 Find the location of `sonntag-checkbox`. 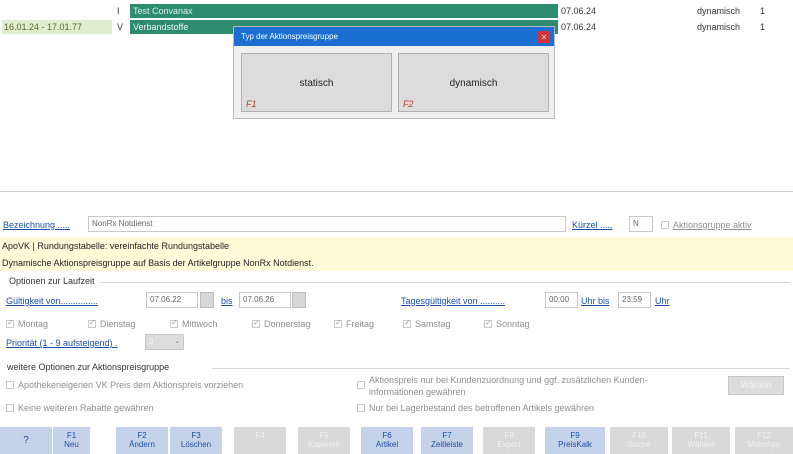

sonntag-checkbox is located at coordinates (488, 323).